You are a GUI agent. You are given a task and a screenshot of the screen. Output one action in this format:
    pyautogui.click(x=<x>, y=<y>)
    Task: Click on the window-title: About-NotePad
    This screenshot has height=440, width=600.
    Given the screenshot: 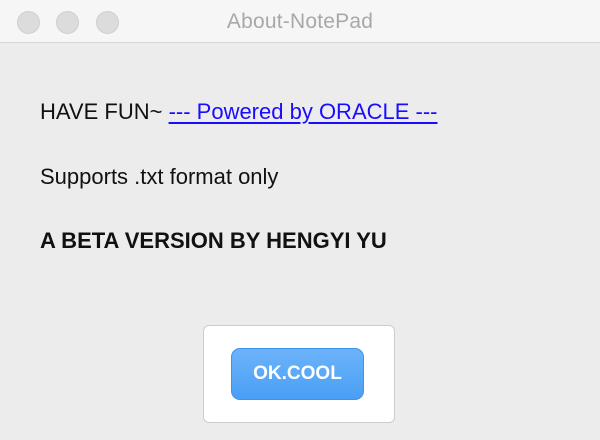 What is the action you would take?
    pyautogui.click(x=300, y=21)
    